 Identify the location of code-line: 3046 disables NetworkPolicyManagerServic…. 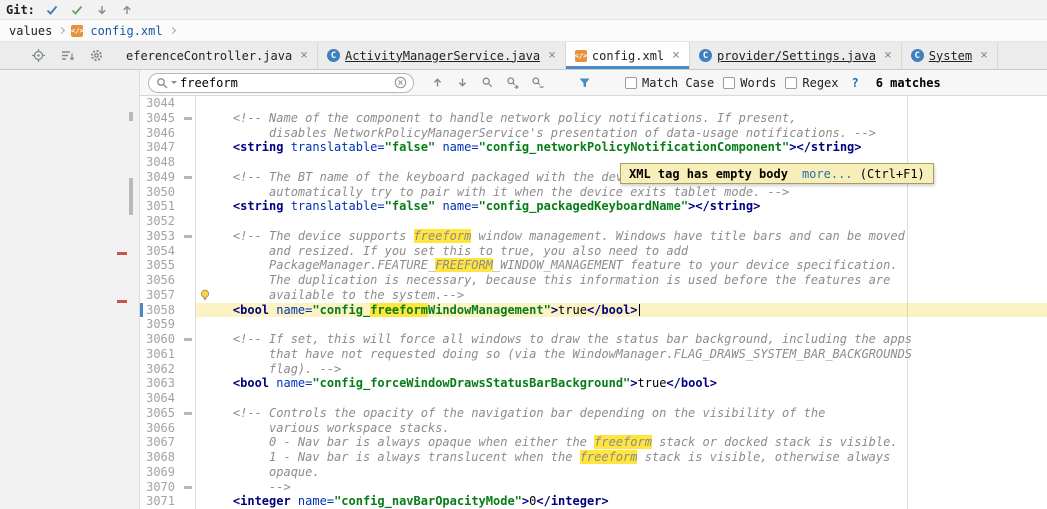
(593, 133).